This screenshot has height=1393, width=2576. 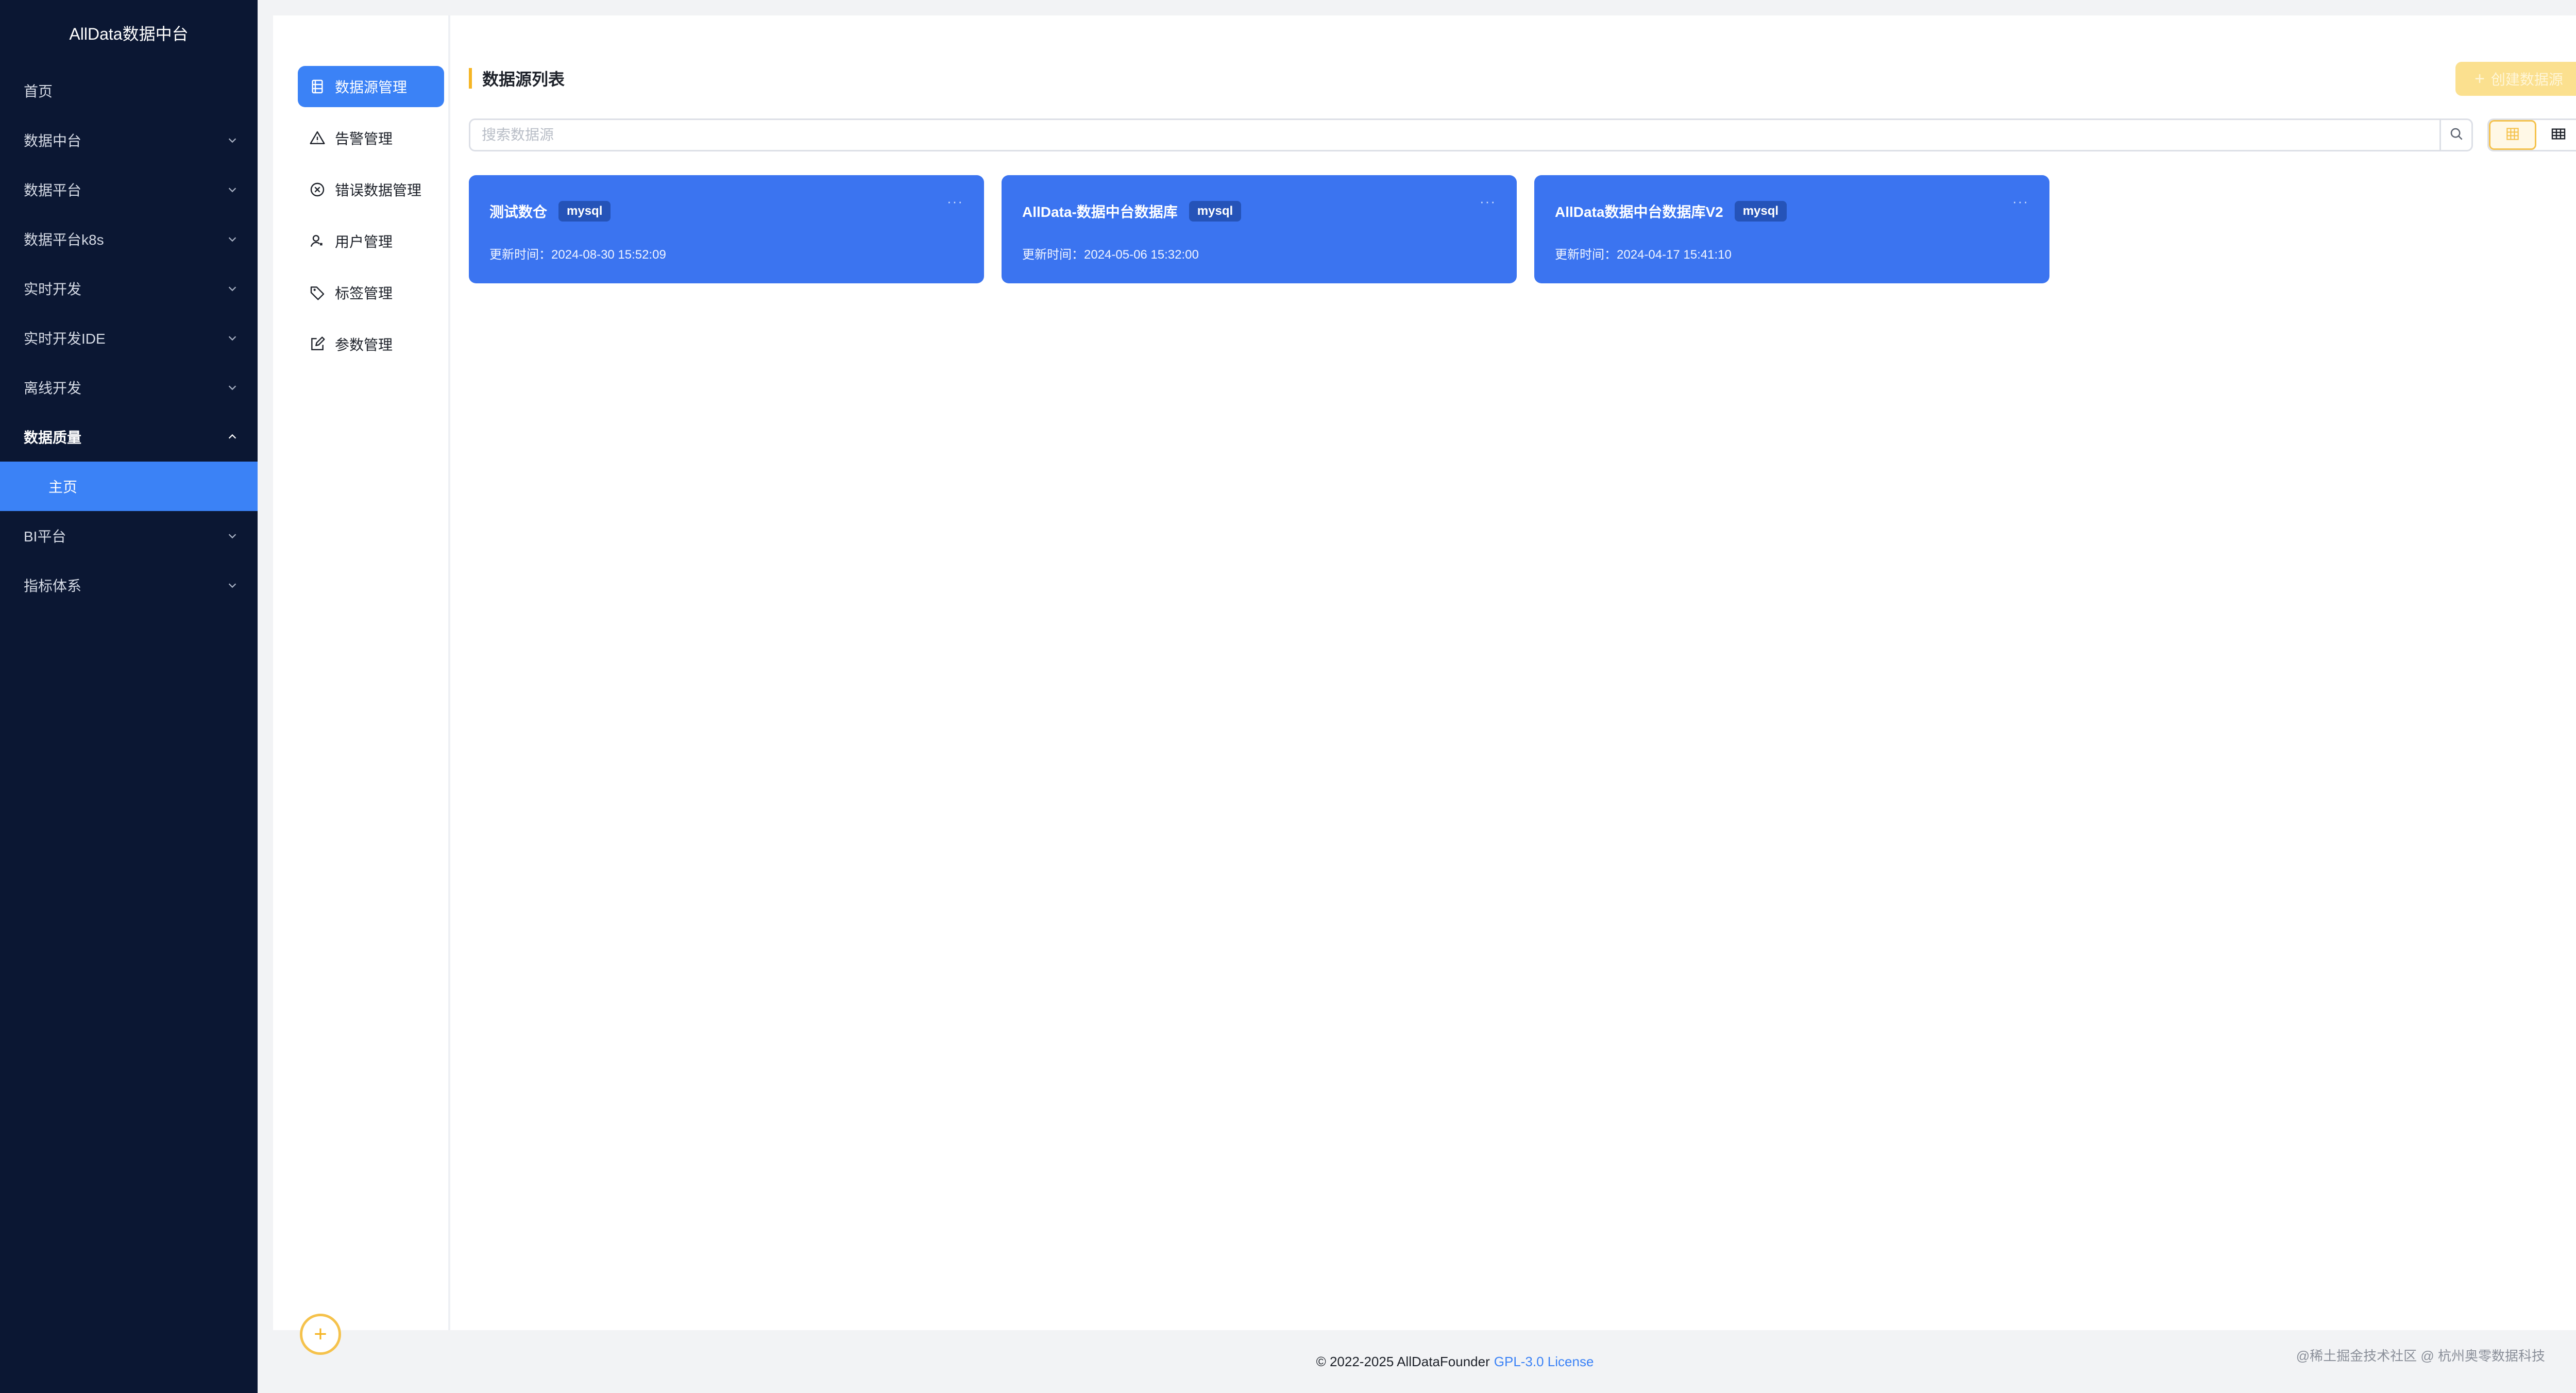 What do you see at coordinates (317, 344) in the screenshot?
I see `edit-icon` at bounding box center [317, 344].